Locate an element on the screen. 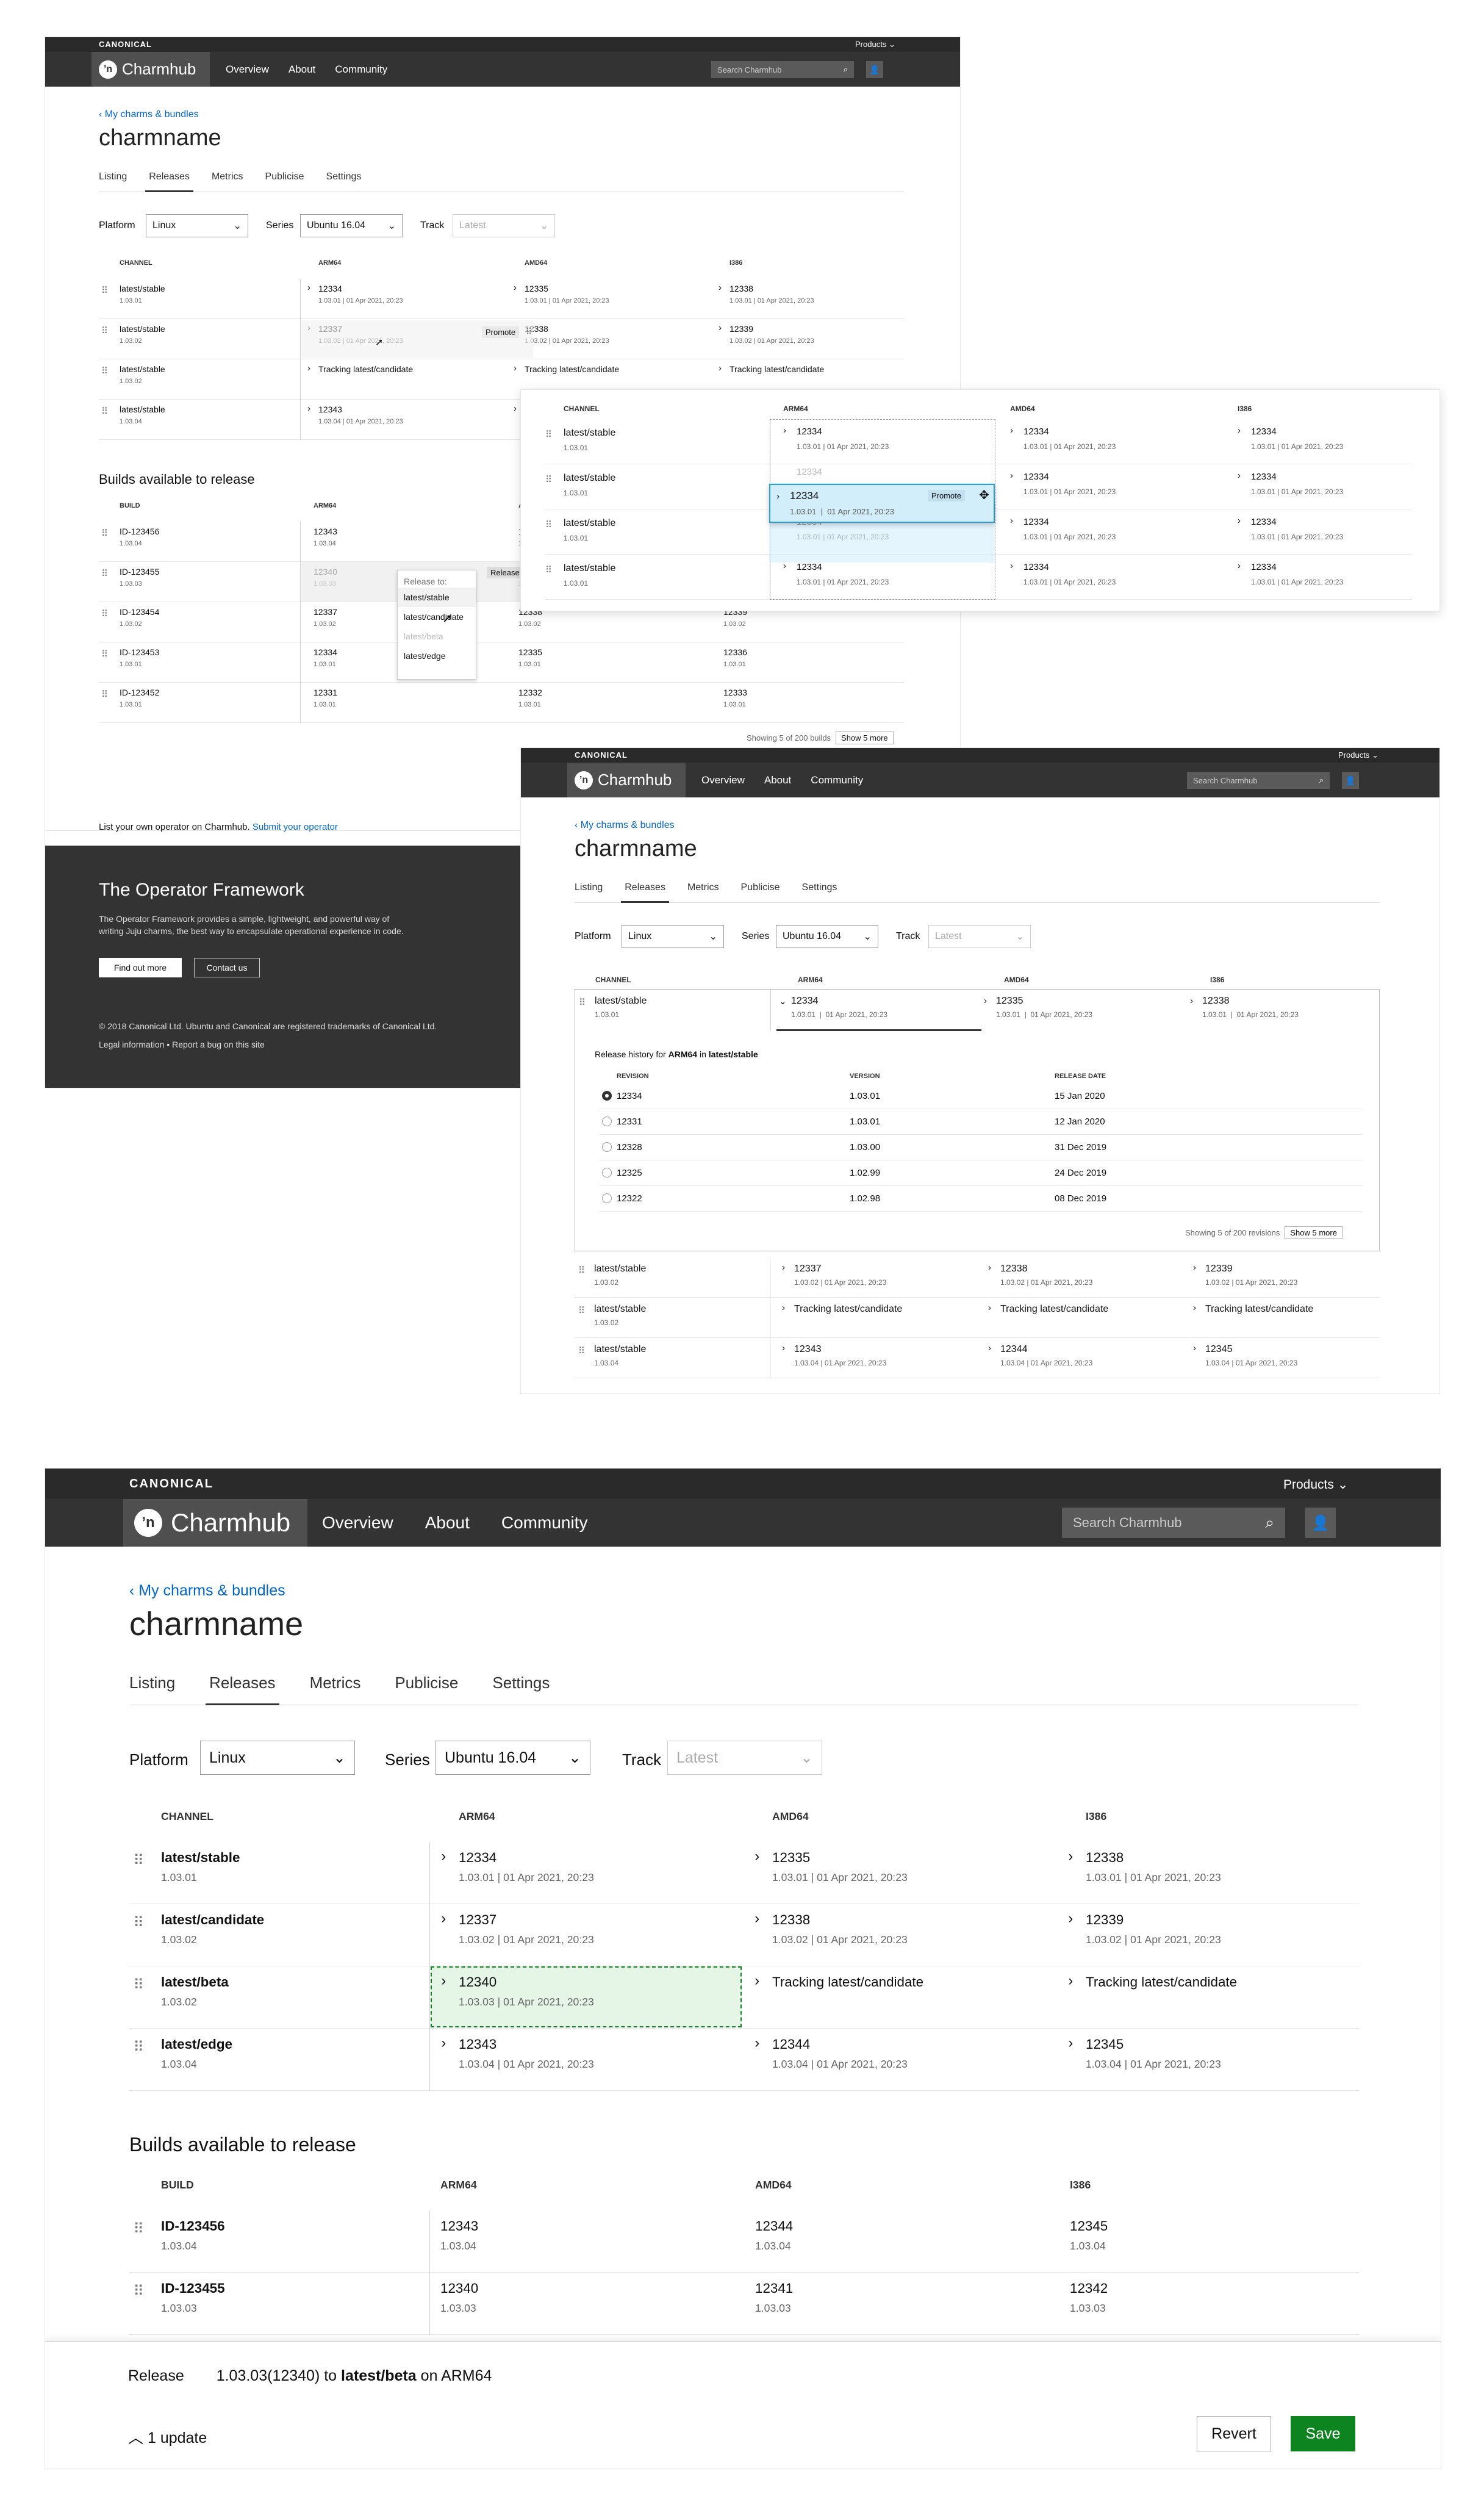 The width and height of the screenshot is (1484, 2499). i386-cell: › 12338 1.03.01 | 01 Apr 2021, 20:23 is located at coordinates (1284, 1010).